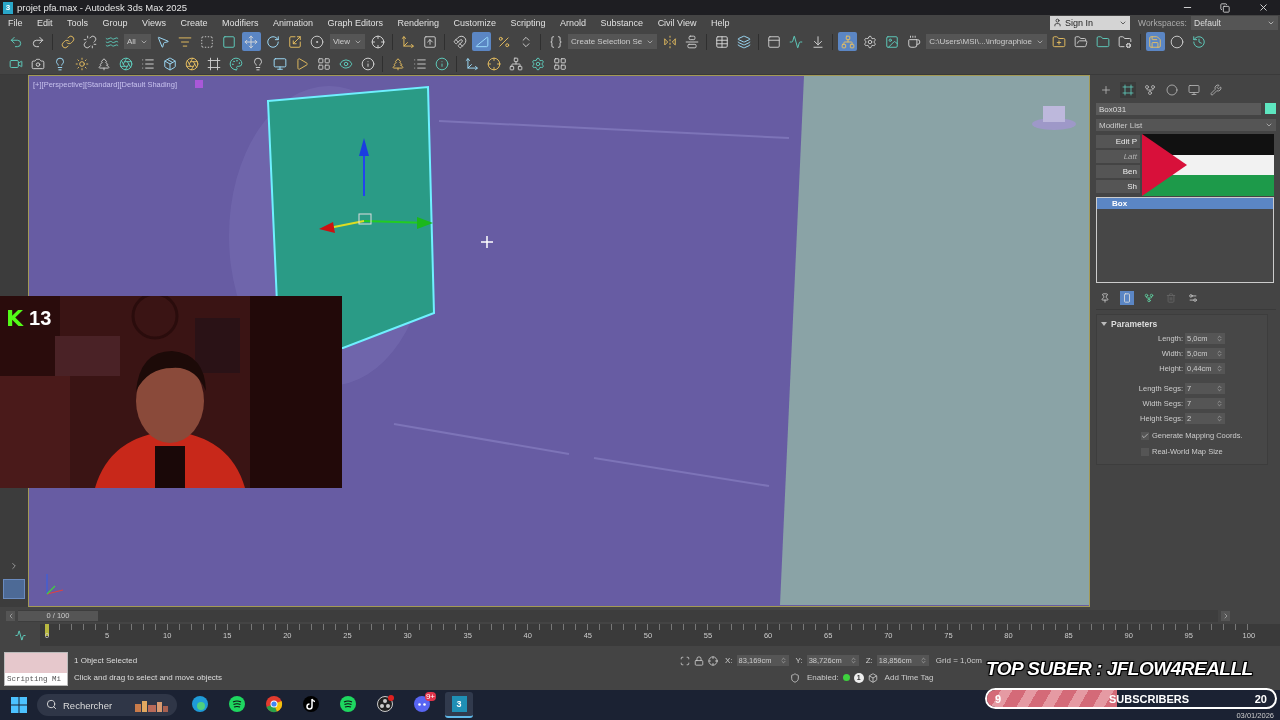  I want to click on workspace-dropdown: Default, so click(1234, 22).